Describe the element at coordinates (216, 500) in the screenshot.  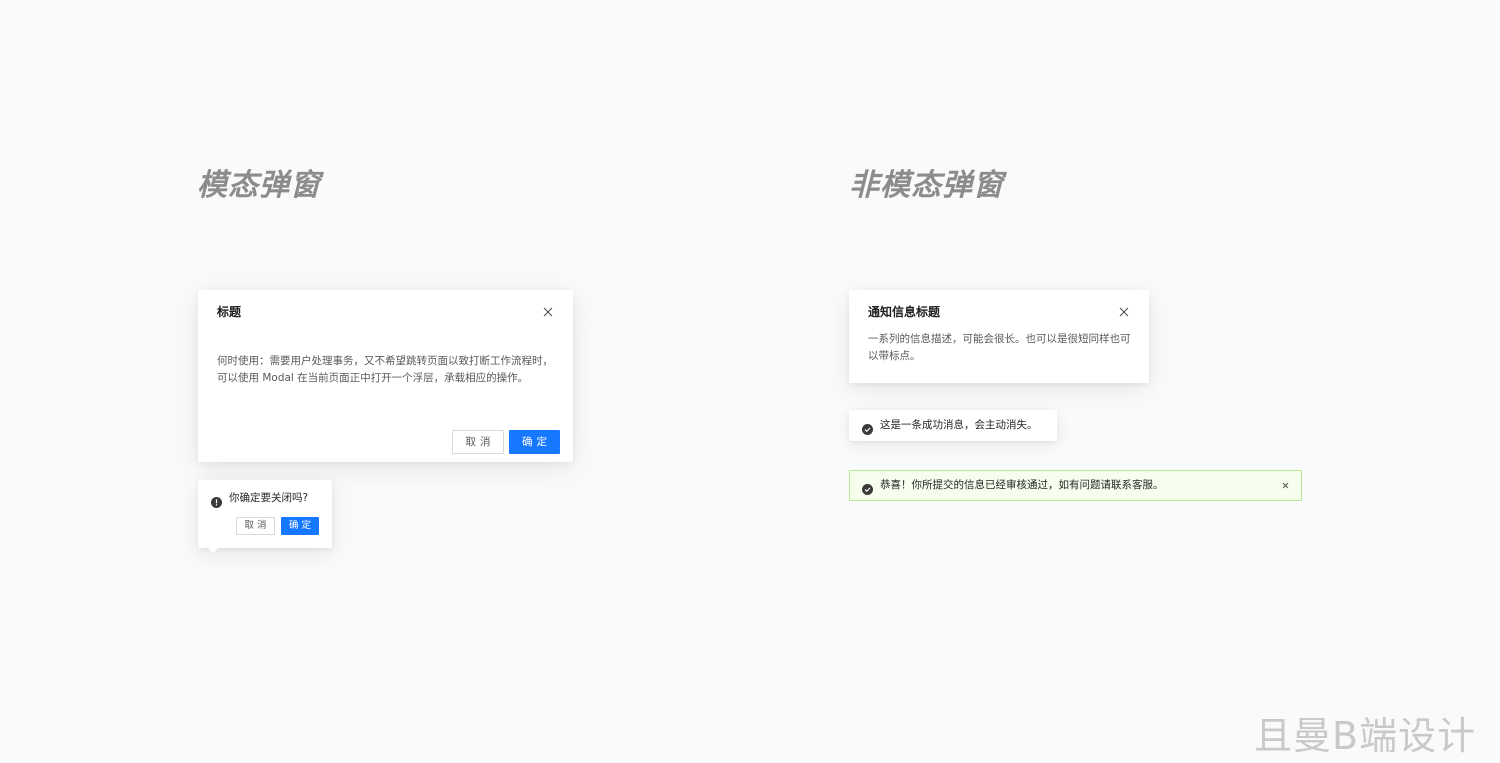
I see `exclamation-circle-icon` at that location.